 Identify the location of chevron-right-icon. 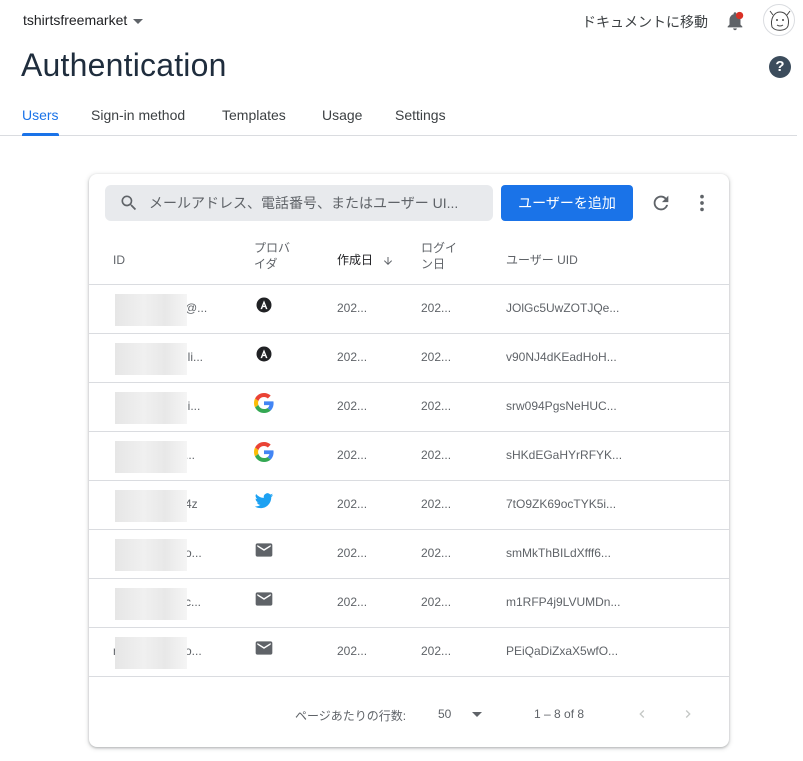
(688, 714).